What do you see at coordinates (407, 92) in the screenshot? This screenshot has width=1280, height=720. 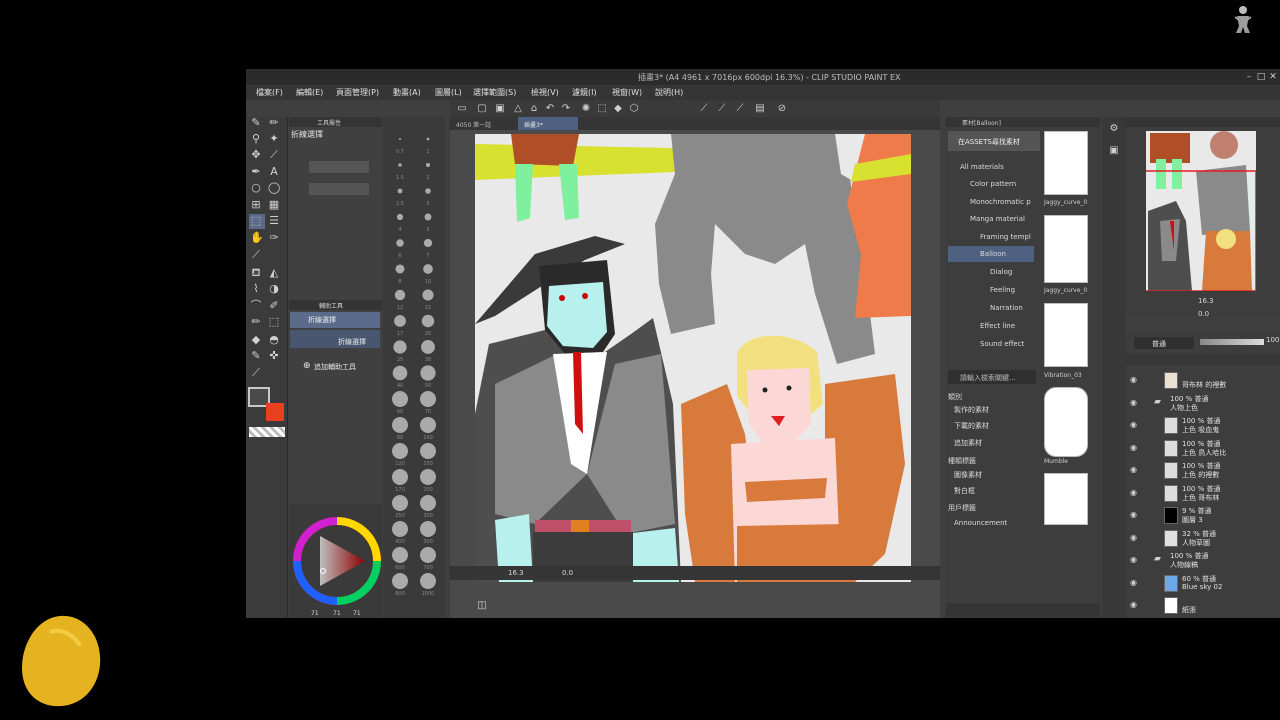 I see `menu-animation: 動畫(A)` at bounding box center [407, 92].